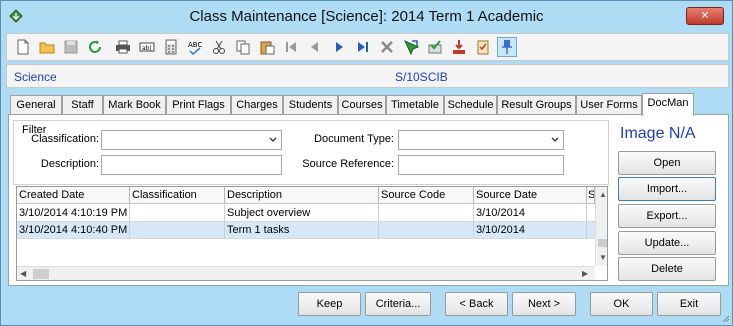 Image resolution: width=733 pixels, height=326 pixels. I want to click on pin-icon, so click(507, 47).